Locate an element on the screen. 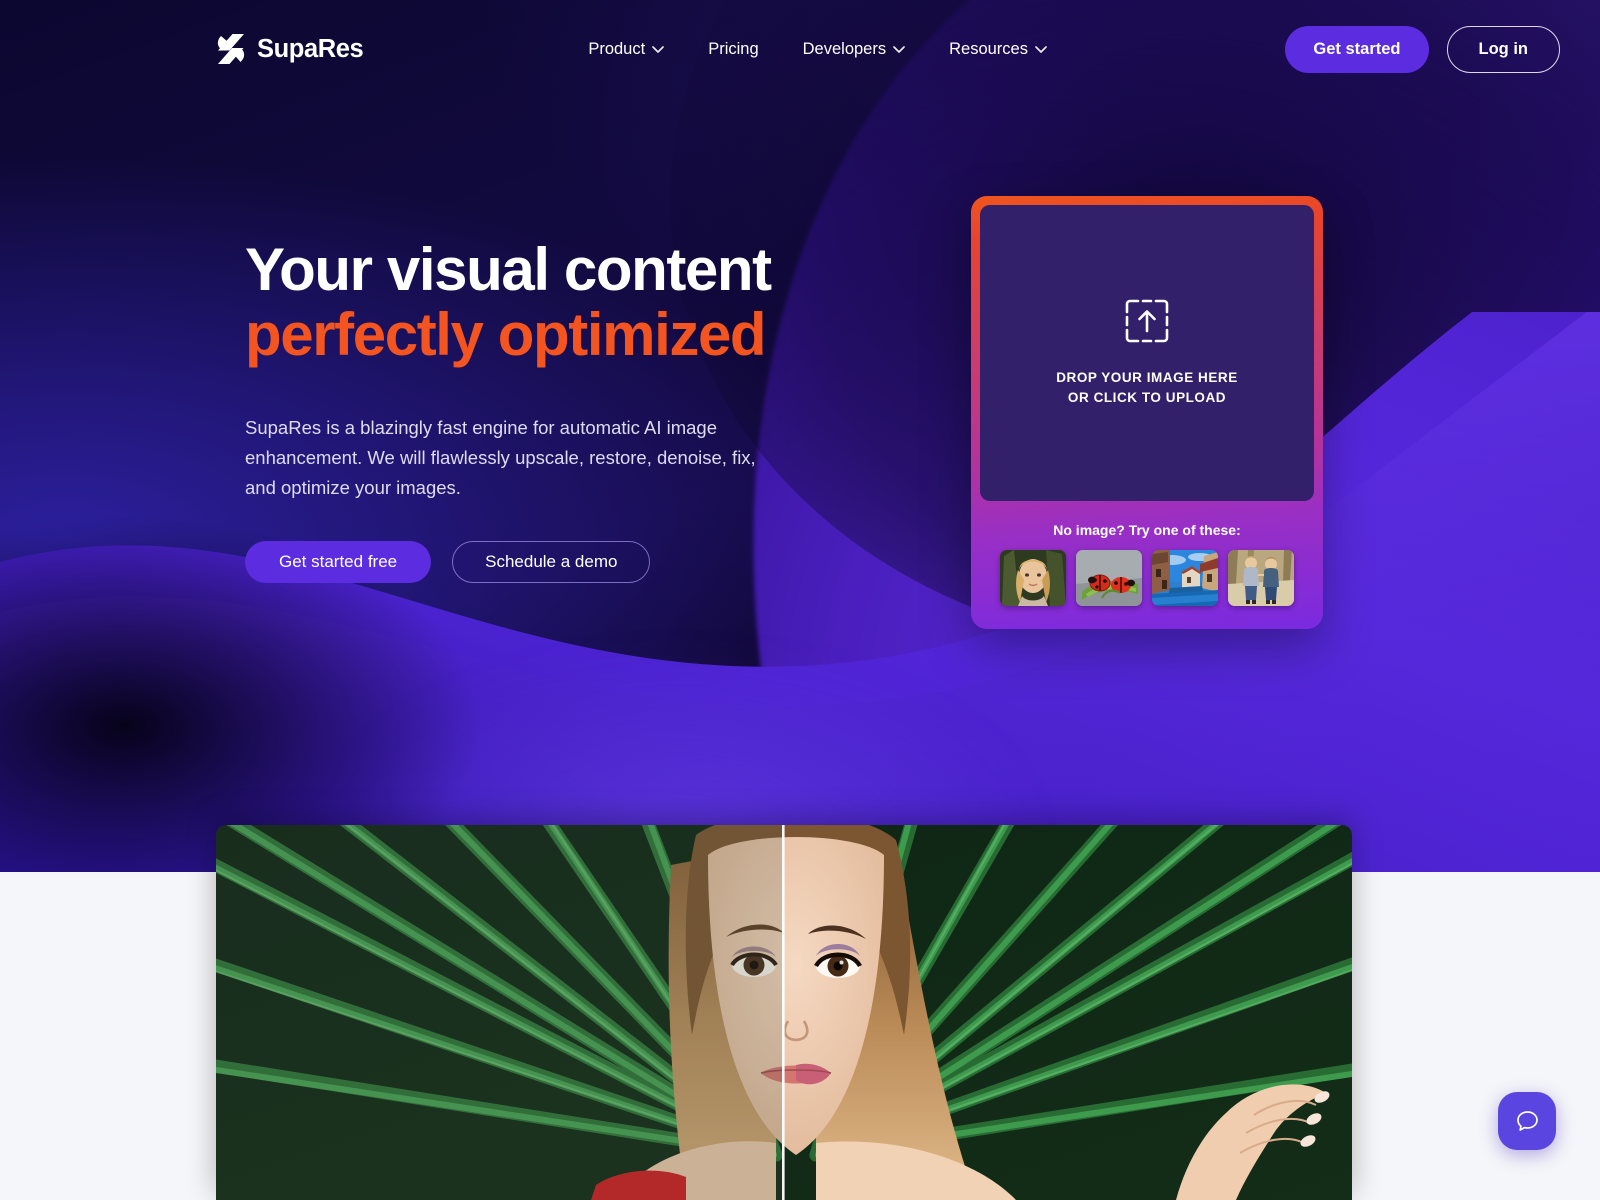 Image resolution: width=1600 pixels, height=1200 pixels. get-started-free-button: Get started free is located at coordinates (338, 562).